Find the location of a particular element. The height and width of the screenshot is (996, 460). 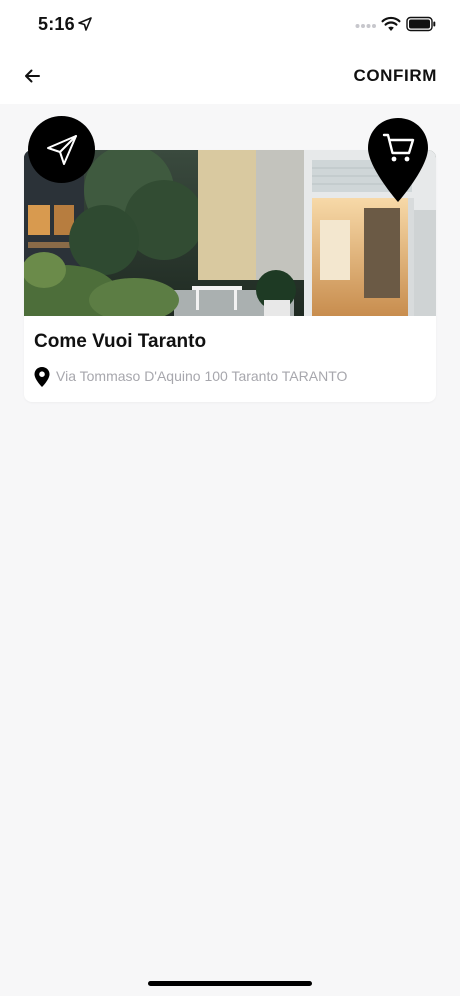

send-button is located at coordinates (61, 149).